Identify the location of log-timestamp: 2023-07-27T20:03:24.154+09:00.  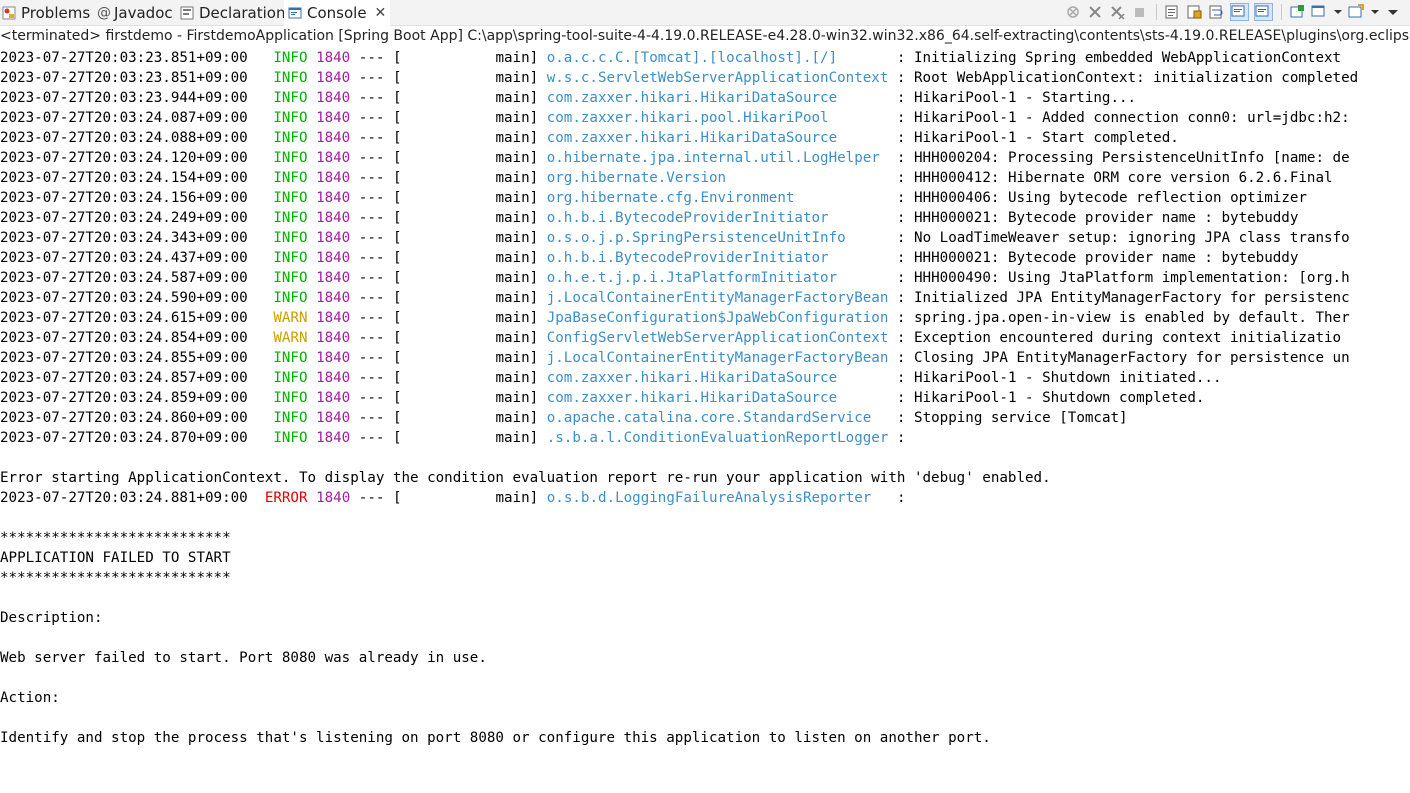
(124, 178).